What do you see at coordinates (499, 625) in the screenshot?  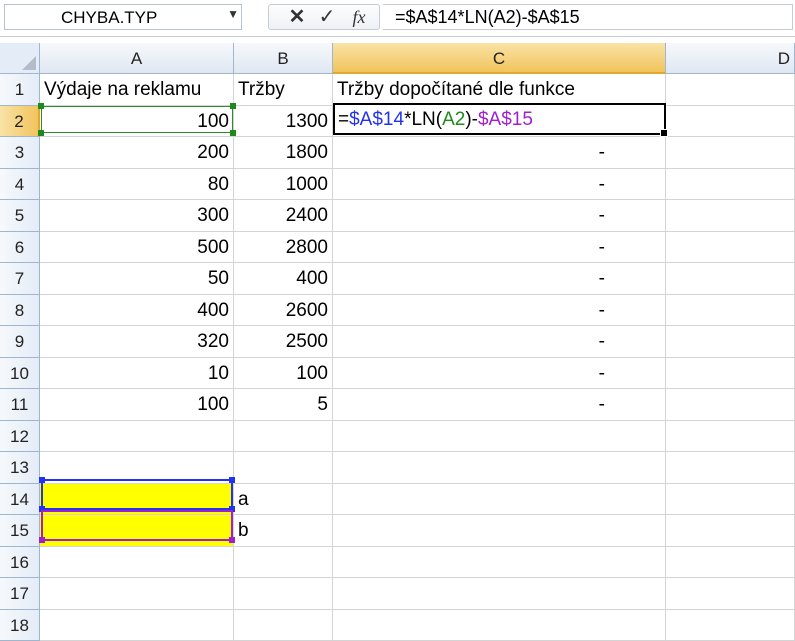 I see `cell-c18` at bounding box center [499, 625].